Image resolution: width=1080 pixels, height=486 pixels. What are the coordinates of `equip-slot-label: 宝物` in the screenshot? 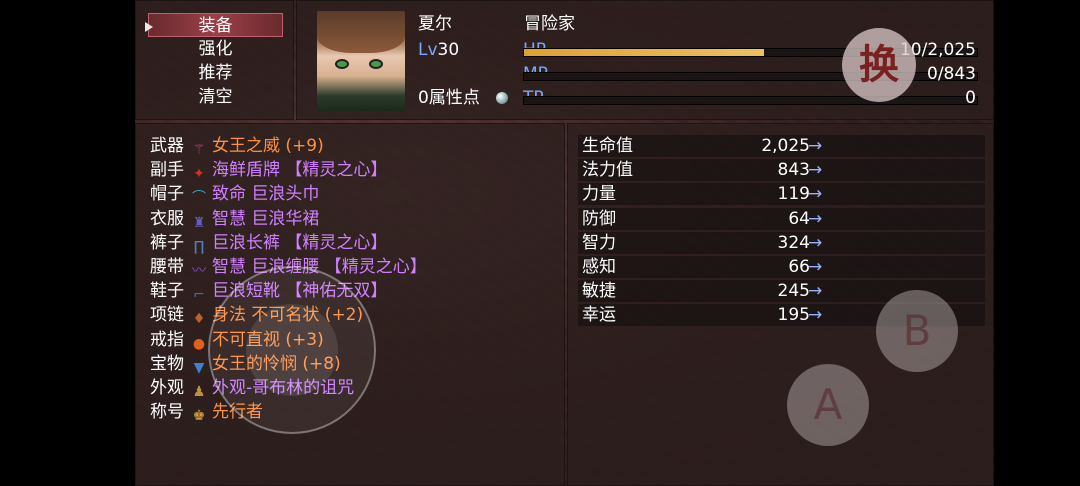 It's located at (167, 363).